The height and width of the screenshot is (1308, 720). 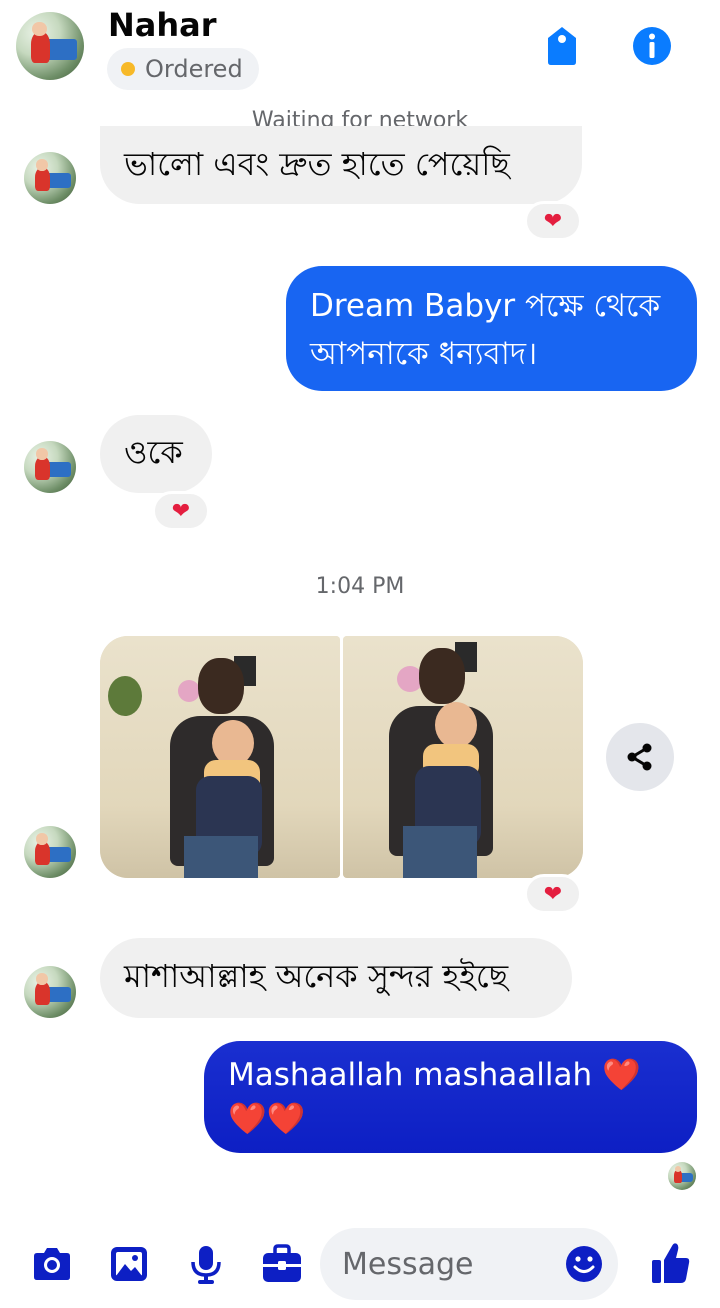 What do you see at coordinates (485, 330) in the screenshot?
I see `message-text: Dream Babyr পক্ষে থেকে আপনাকে ধন্যবাদ।` at bounding box center [485, 330].